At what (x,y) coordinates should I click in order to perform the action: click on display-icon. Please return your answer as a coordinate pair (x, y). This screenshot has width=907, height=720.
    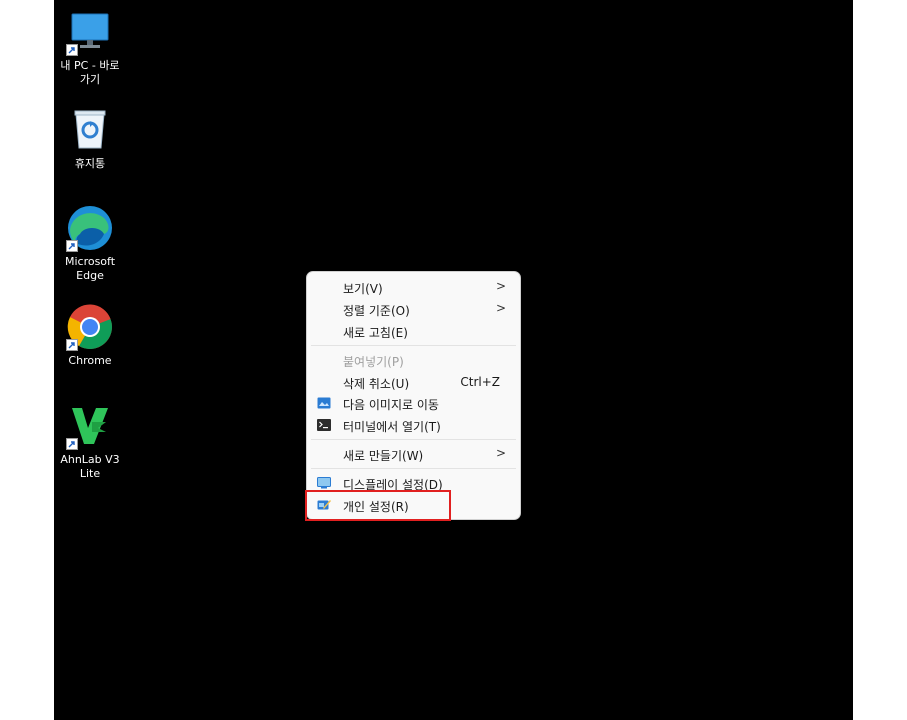
    Looking at the image, I should click on (324, 483).